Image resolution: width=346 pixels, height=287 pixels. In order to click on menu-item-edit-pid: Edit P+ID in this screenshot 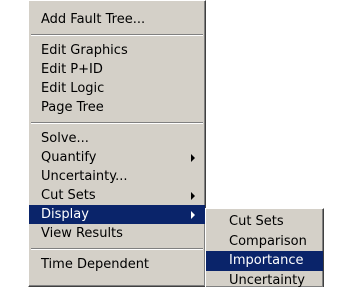, I will do `click(117, 69)`.